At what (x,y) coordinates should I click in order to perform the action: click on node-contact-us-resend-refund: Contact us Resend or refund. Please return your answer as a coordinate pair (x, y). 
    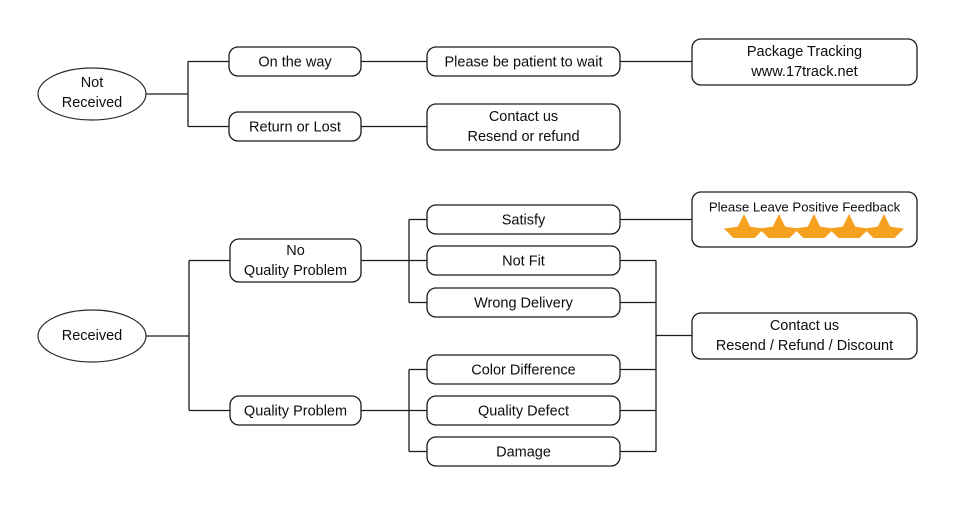
    Looking at the image, I should click on (523, 127).